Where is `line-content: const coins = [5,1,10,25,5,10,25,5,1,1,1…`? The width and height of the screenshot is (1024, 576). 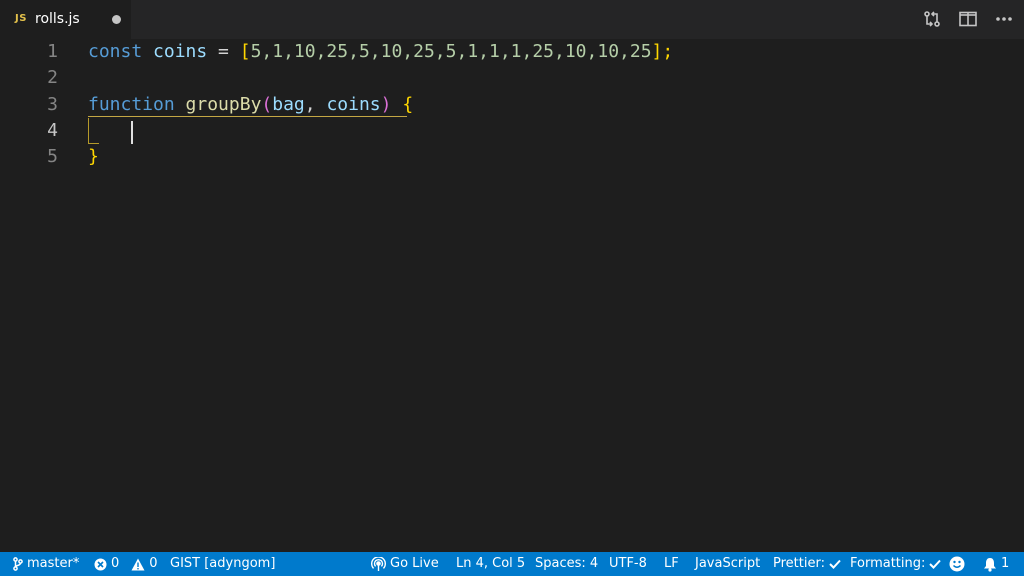
line-content: const coins = [5,1,10,25,5,10,25,5,1,1,1… is located at coordinates (380, 52).